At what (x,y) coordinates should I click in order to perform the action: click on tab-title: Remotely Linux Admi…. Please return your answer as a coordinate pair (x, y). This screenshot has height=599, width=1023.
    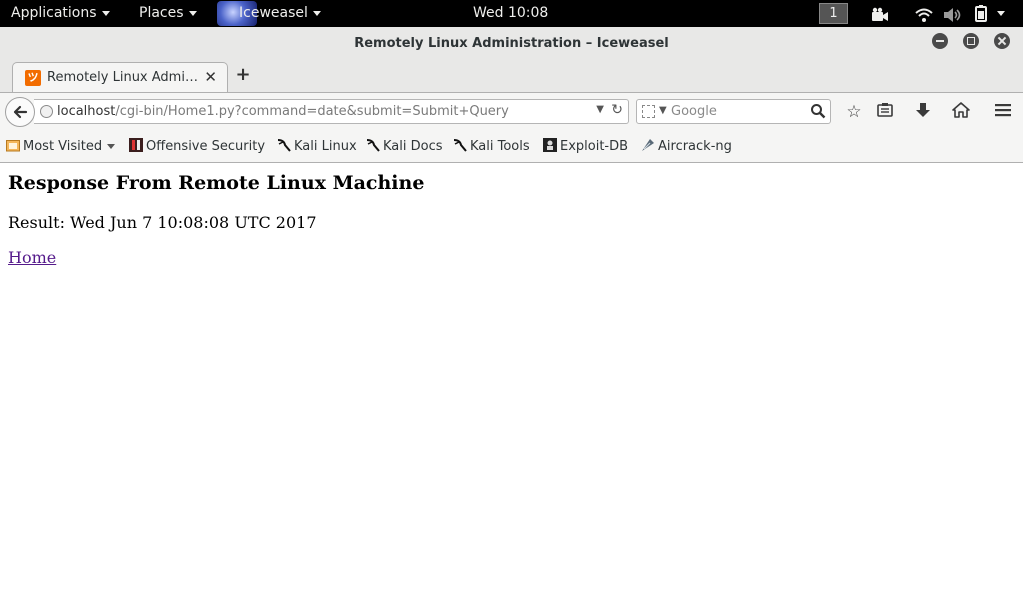
    Looking at the image, I should click on (122, 77).